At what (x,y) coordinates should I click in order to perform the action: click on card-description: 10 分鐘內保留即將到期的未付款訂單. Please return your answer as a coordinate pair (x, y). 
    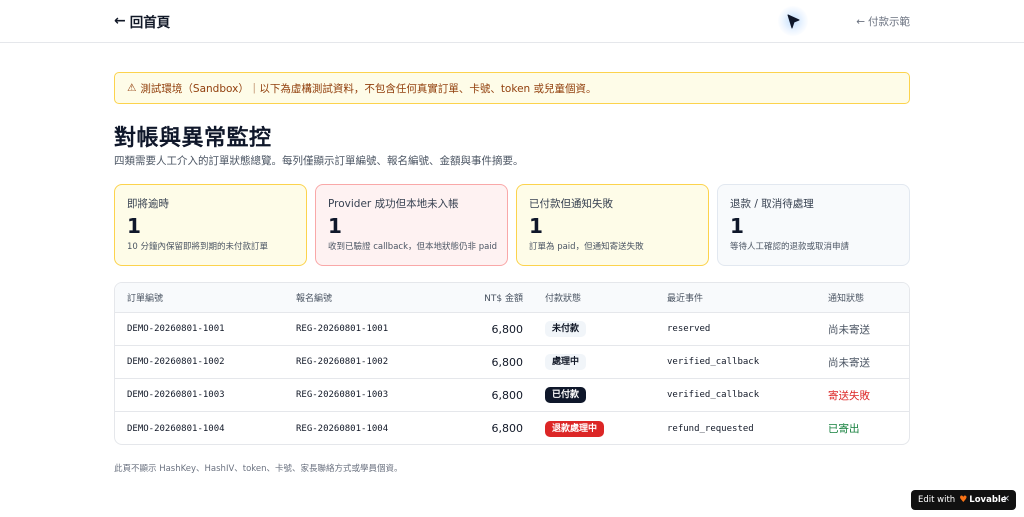
    Looking at the image, I should click on (198, 247).